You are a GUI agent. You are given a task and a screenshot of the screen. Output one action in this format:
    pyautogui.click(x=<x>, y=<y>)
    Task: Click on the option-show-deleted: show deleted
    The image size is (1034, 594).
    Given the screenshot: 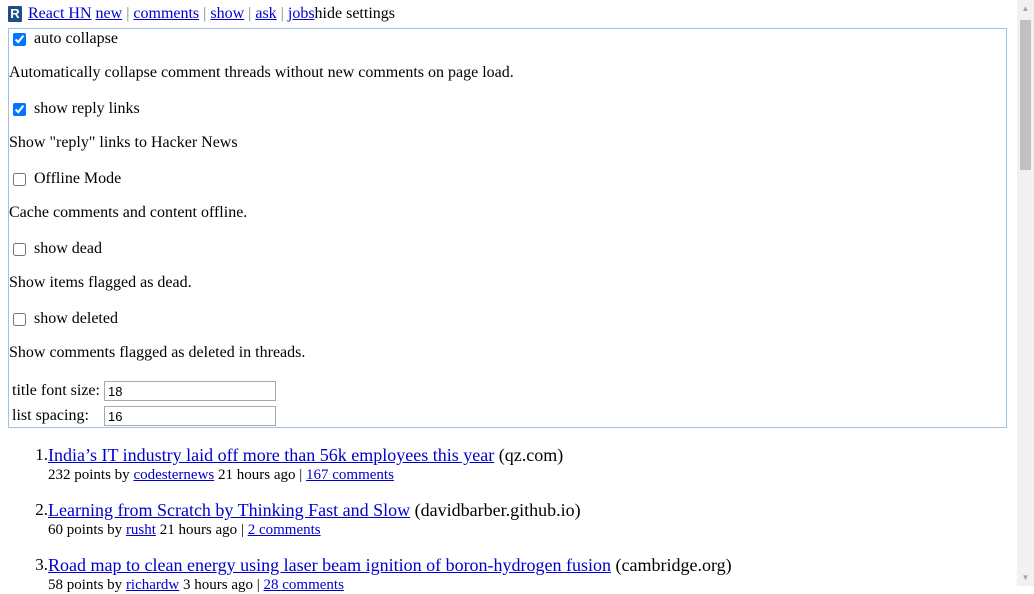 What is the action you would take?
    pyautogui.click(x=63, y=319)
    